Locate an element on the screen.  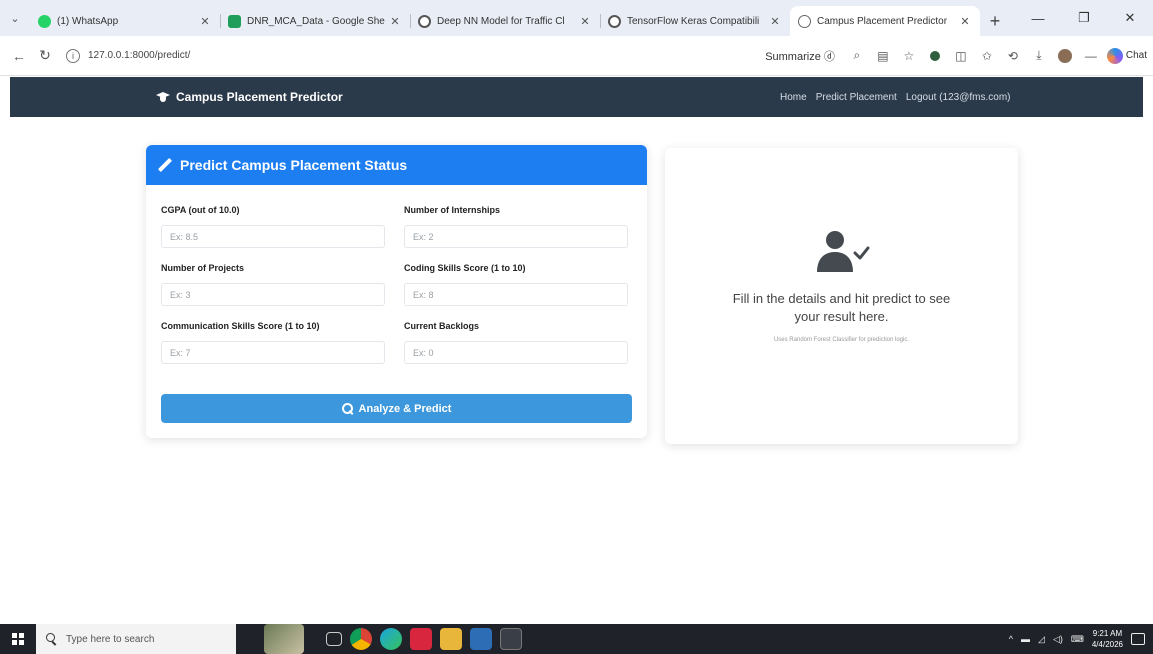
tab-whatsapp: (1) WhatsApp ✕ is located at coordinates (125, 21).